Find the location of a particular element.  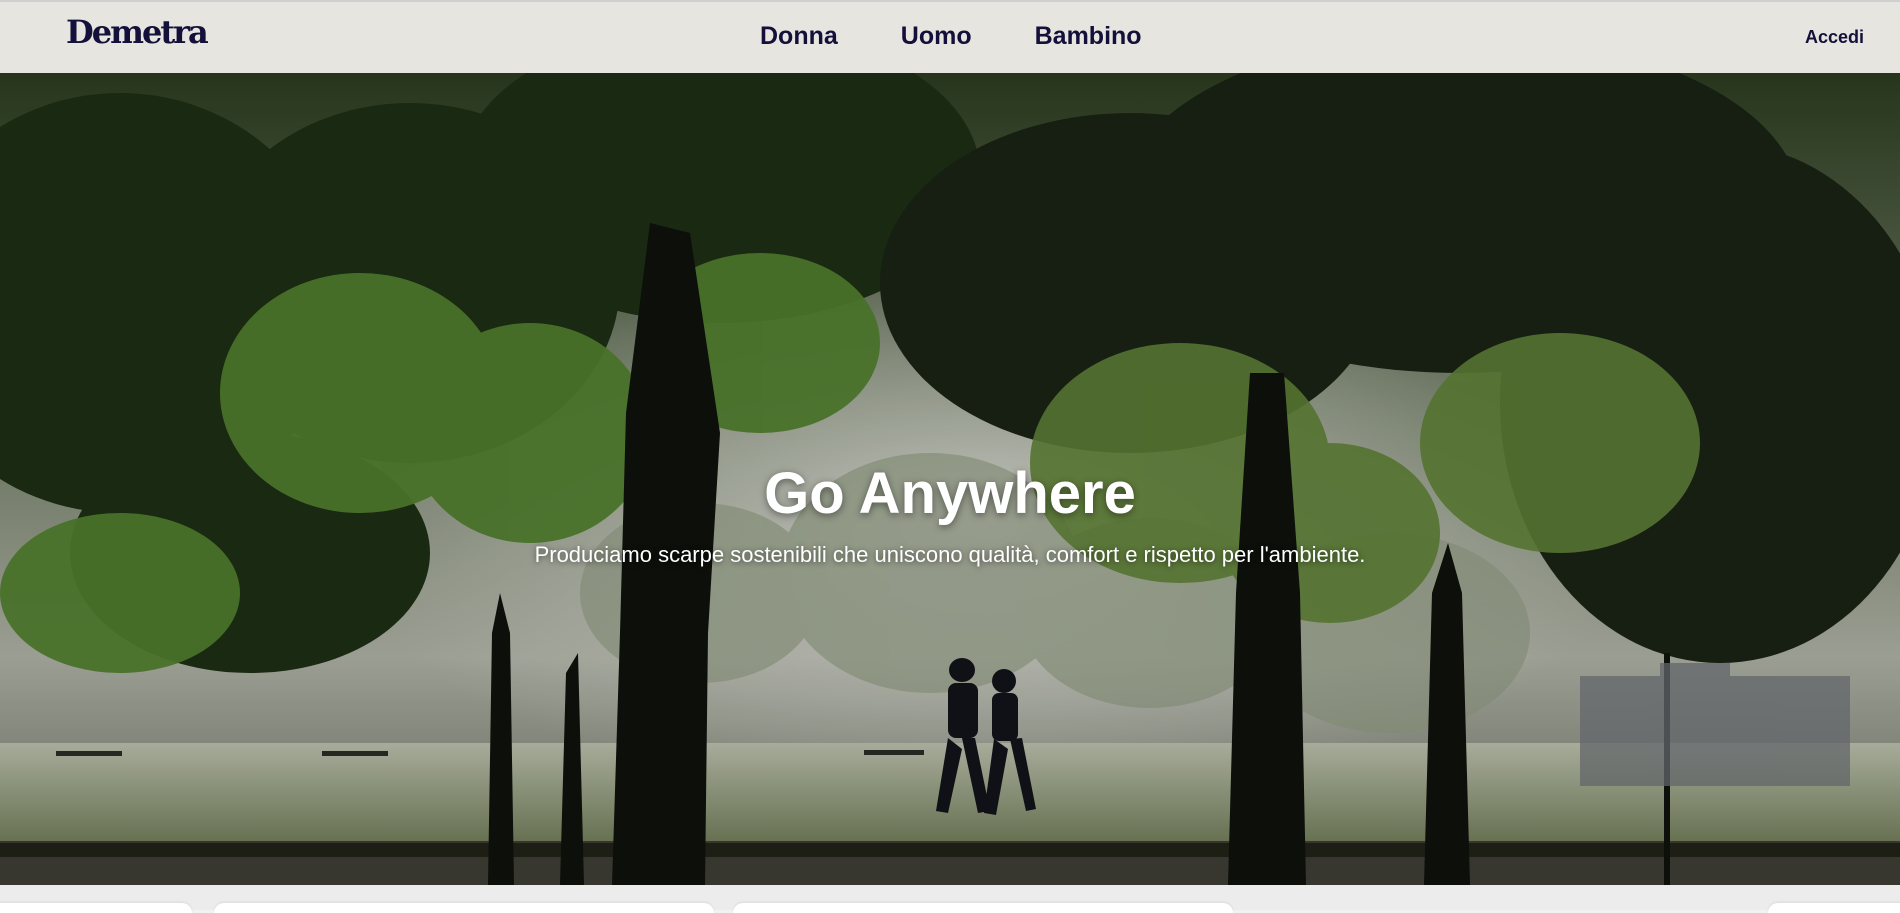

hero-title: Go Anywhere is located at coordinates (950, 493).